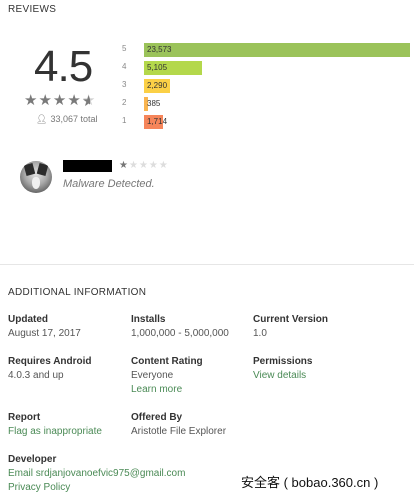  What do you see at coordinates (124, 120) in the screenshot?
I see `histogram-star-label: 1` at bounding box center [124, 120].